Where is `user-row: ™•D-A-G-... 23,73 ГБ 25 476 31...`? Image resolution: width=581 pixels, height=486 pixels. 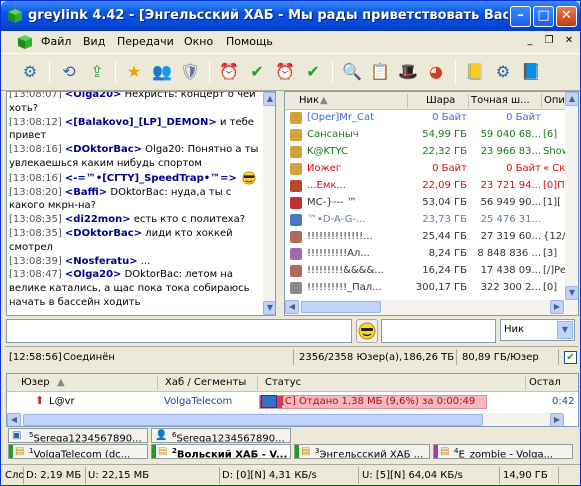 user-row: ™•D-A-G-... 23,73 ГБ 25 476 31... is located at coordinates (431, 220).